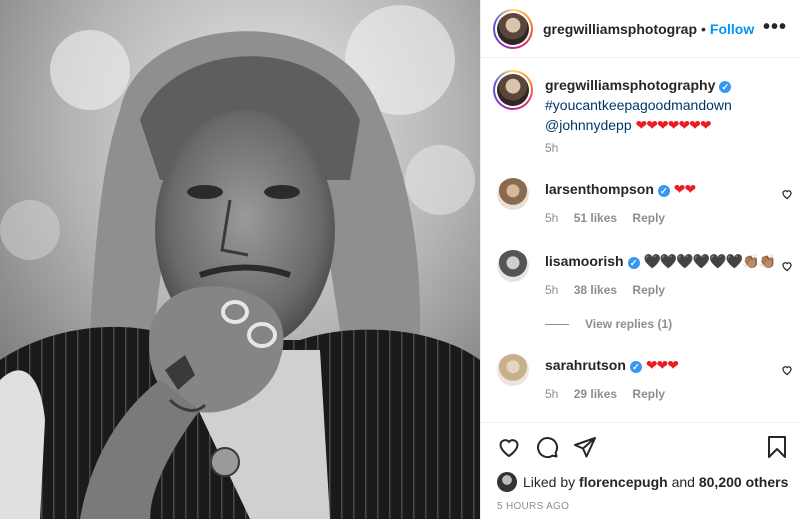  I want to click on post-timestamp: 5 HOURS AGO, so click(533, 506).